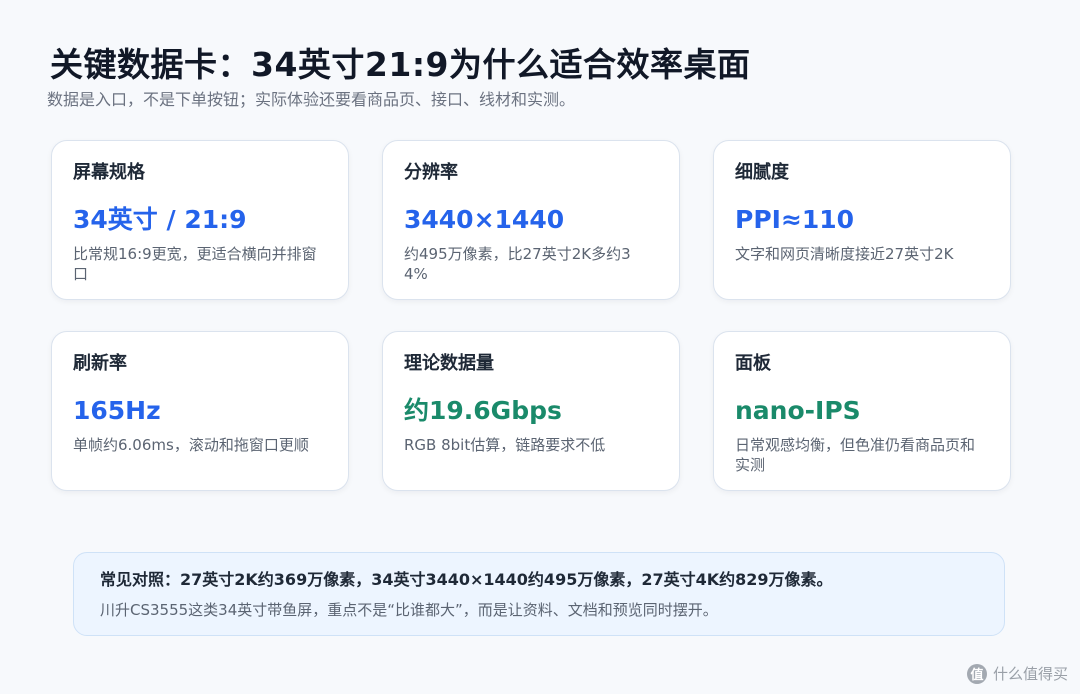 This screenshot has height=694, width=1080. Describe the element at coordinates (160, 219) in the screenshot. I see `card-value: 34英寸 / 21:9` at that location.